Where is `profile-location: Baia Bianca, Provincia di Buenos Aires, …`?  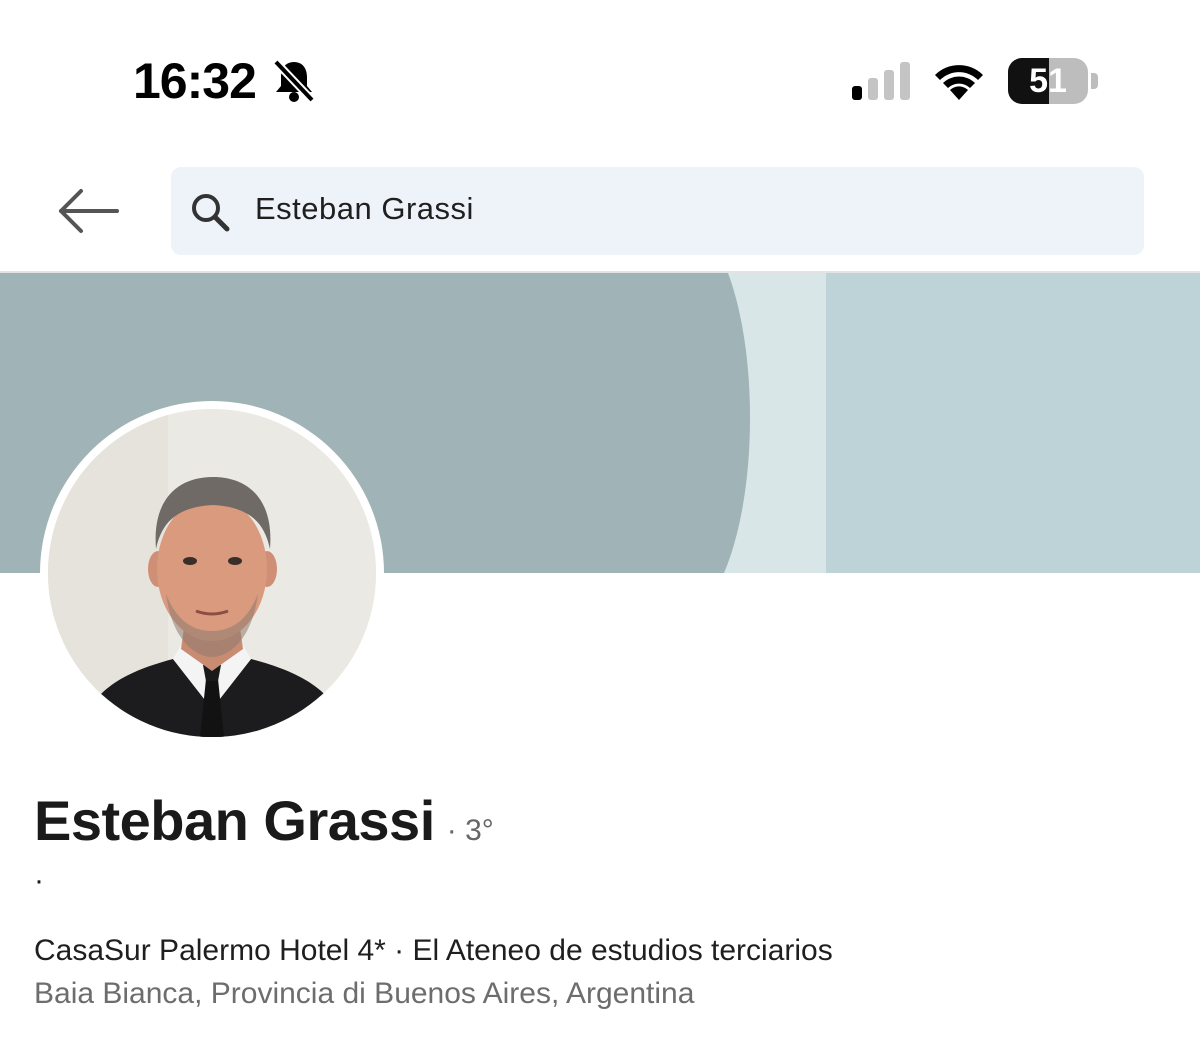 profile-location: Baia Bianca, Provincia di Buenos Aires, … is located at coordinates (364, 993).